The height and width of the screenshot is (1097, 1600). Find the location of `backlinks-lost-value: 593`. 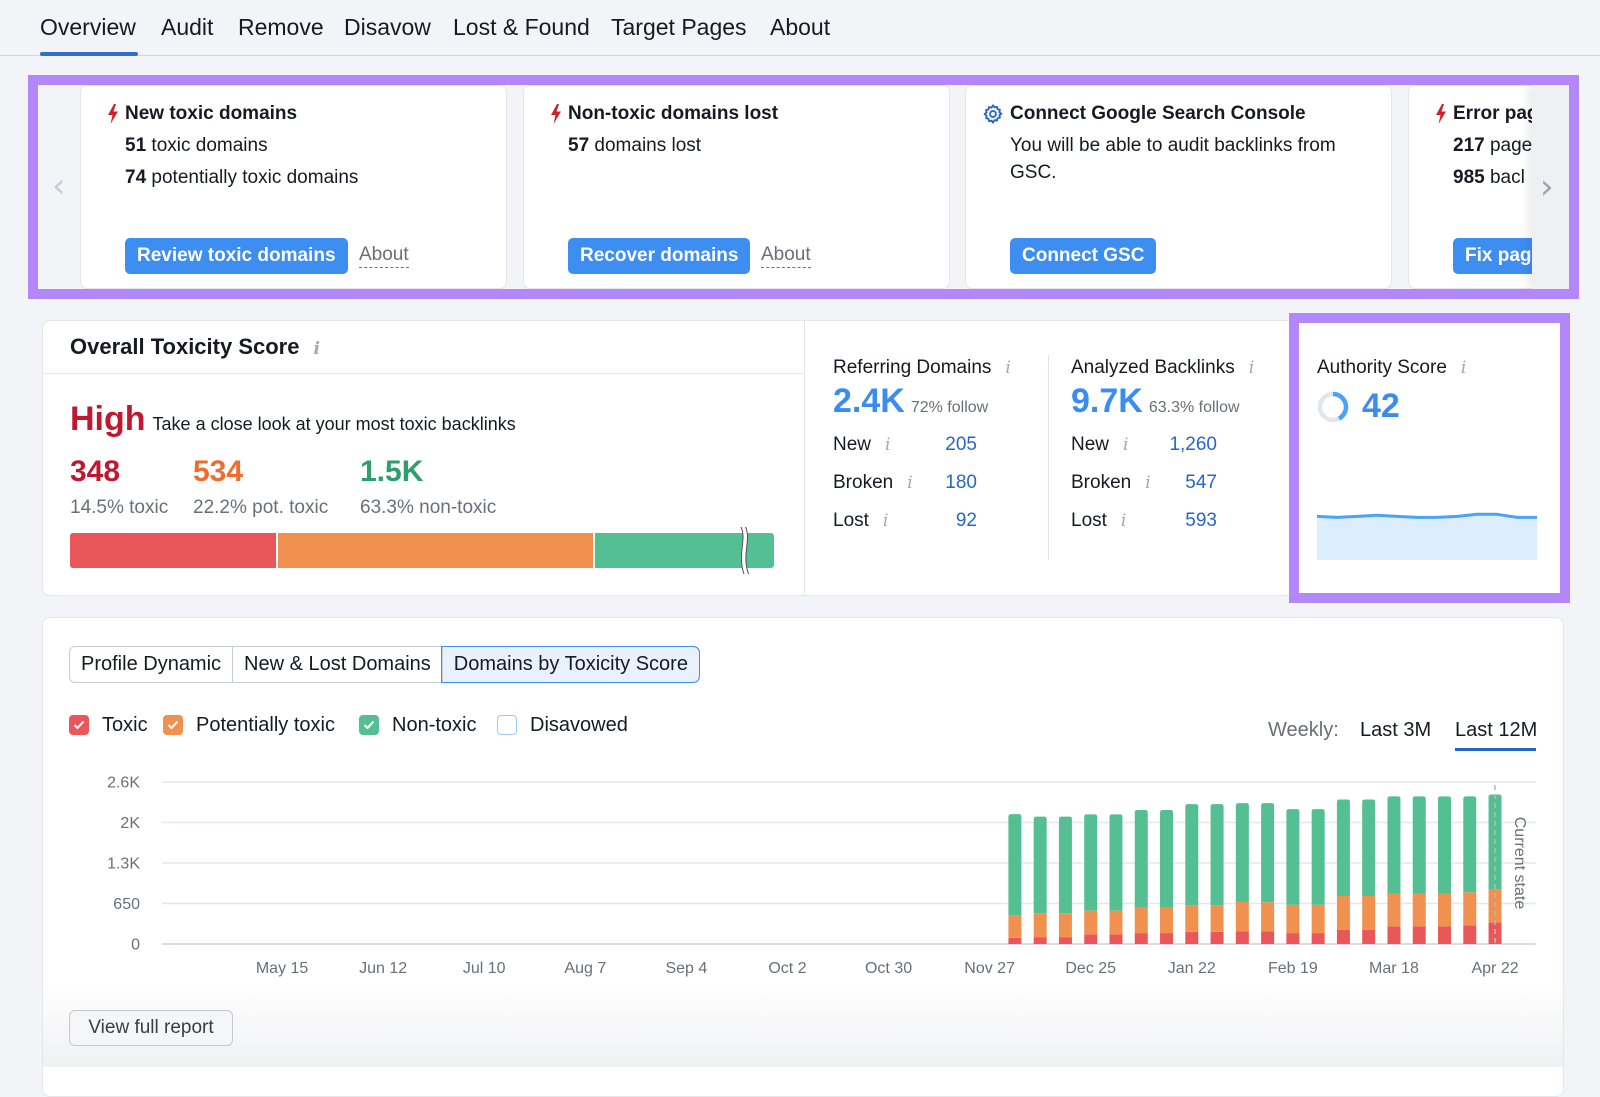

backlinks-lost-value: 593 is located at coordinates (1201, 521).